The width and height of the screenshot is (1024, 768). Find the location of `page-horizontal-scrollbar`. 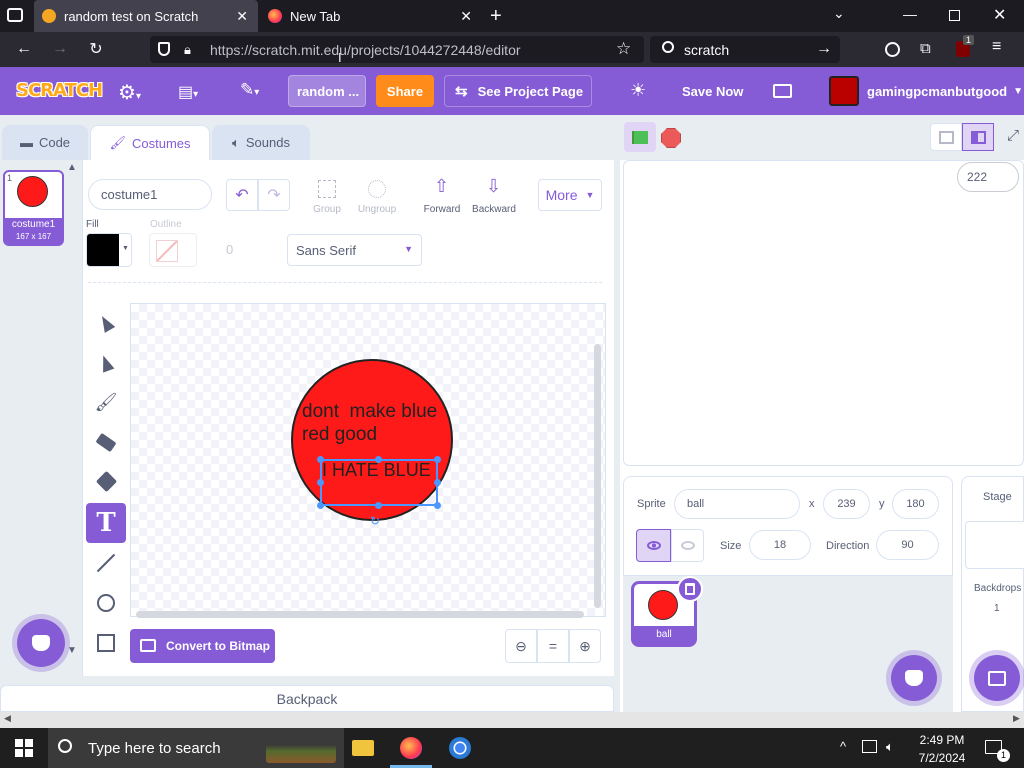

page-horizontal-scrollbar is located at coordinates (512, 720).